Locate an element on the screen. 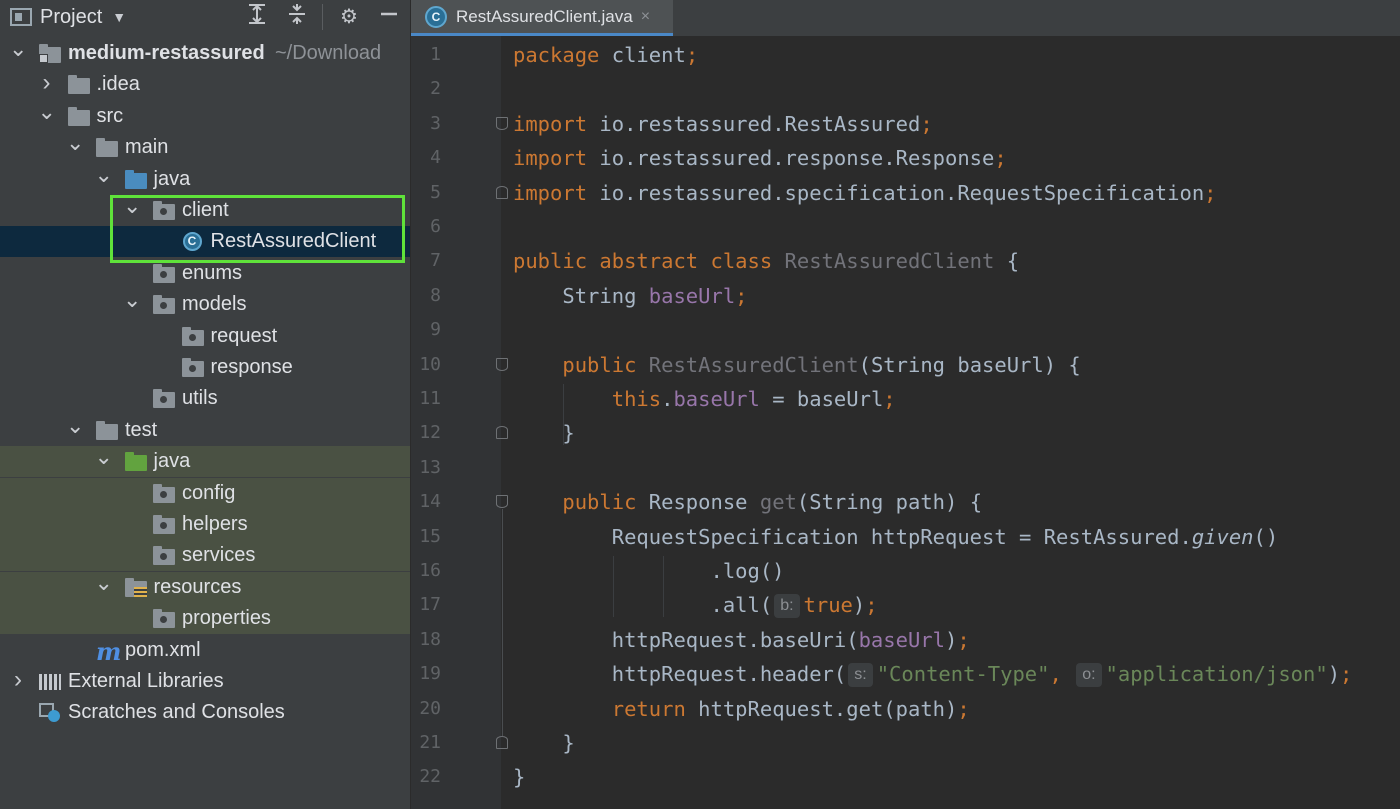 The image size is (1400, 809). tree-item: services is located at coordinates (205, 556).